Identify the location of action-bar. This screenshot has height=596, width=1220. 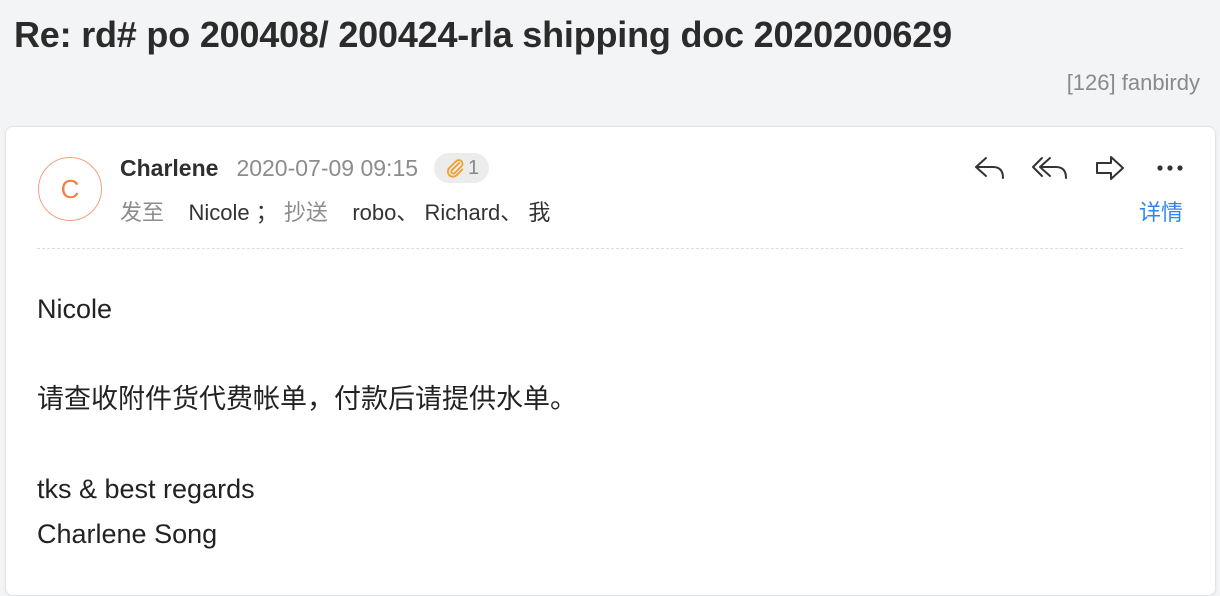
(1080, 168).